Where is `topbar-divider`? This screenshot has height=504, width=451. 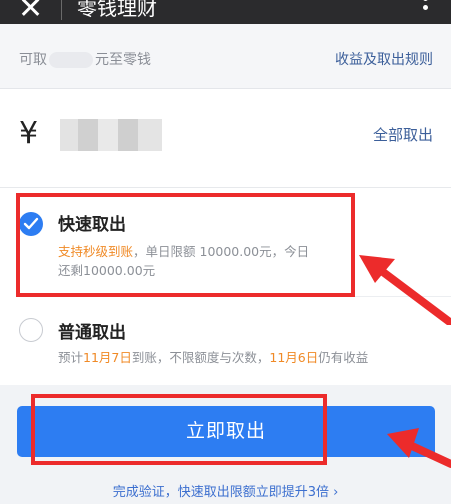
topbar-divider is located at coordinates (61, 10).